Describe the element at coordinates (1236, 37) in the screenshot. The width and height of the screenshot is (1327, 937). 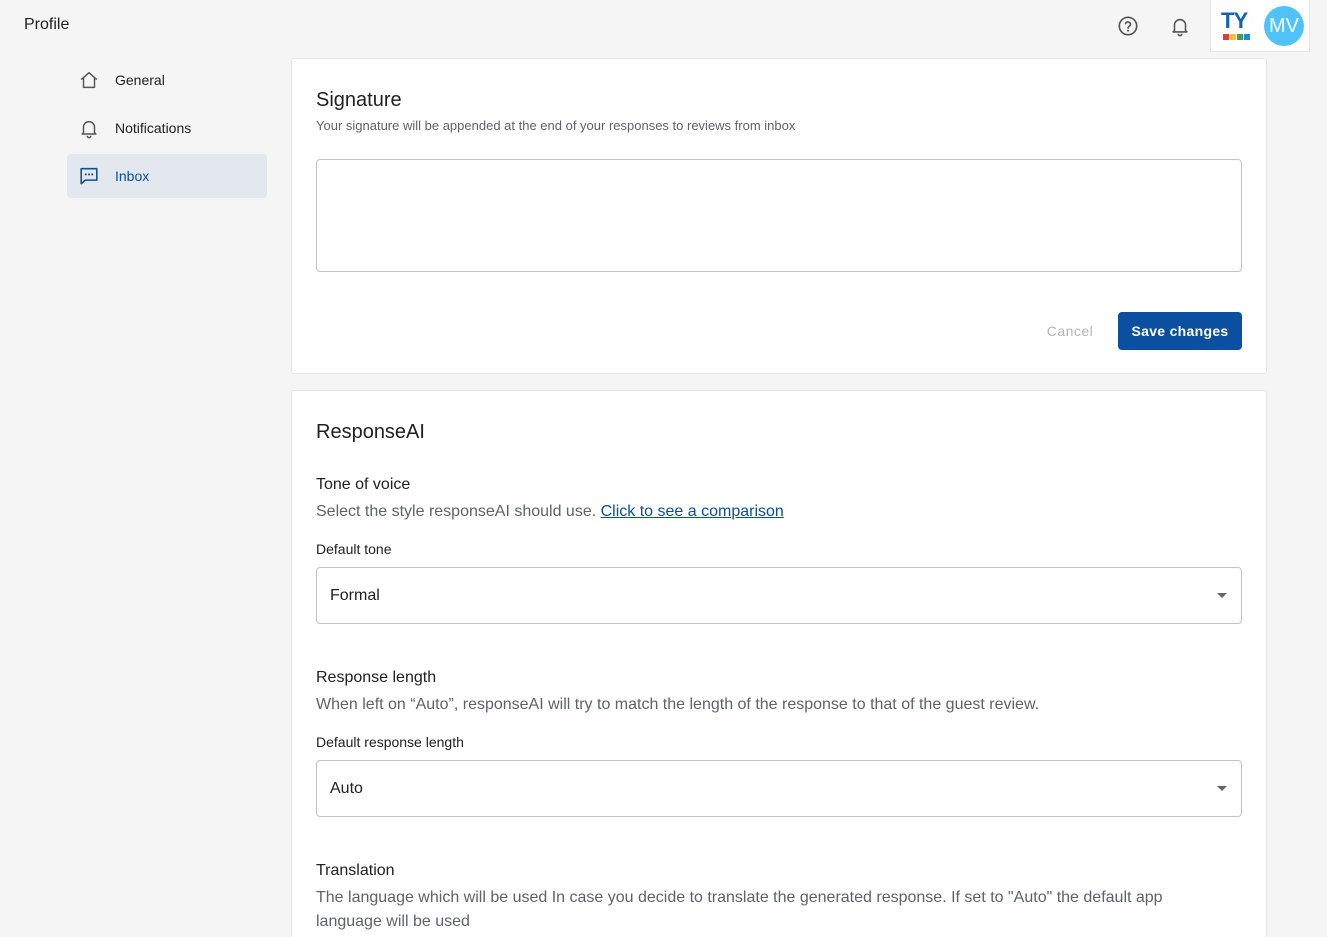
I see `brand-logo-dots` at that location.